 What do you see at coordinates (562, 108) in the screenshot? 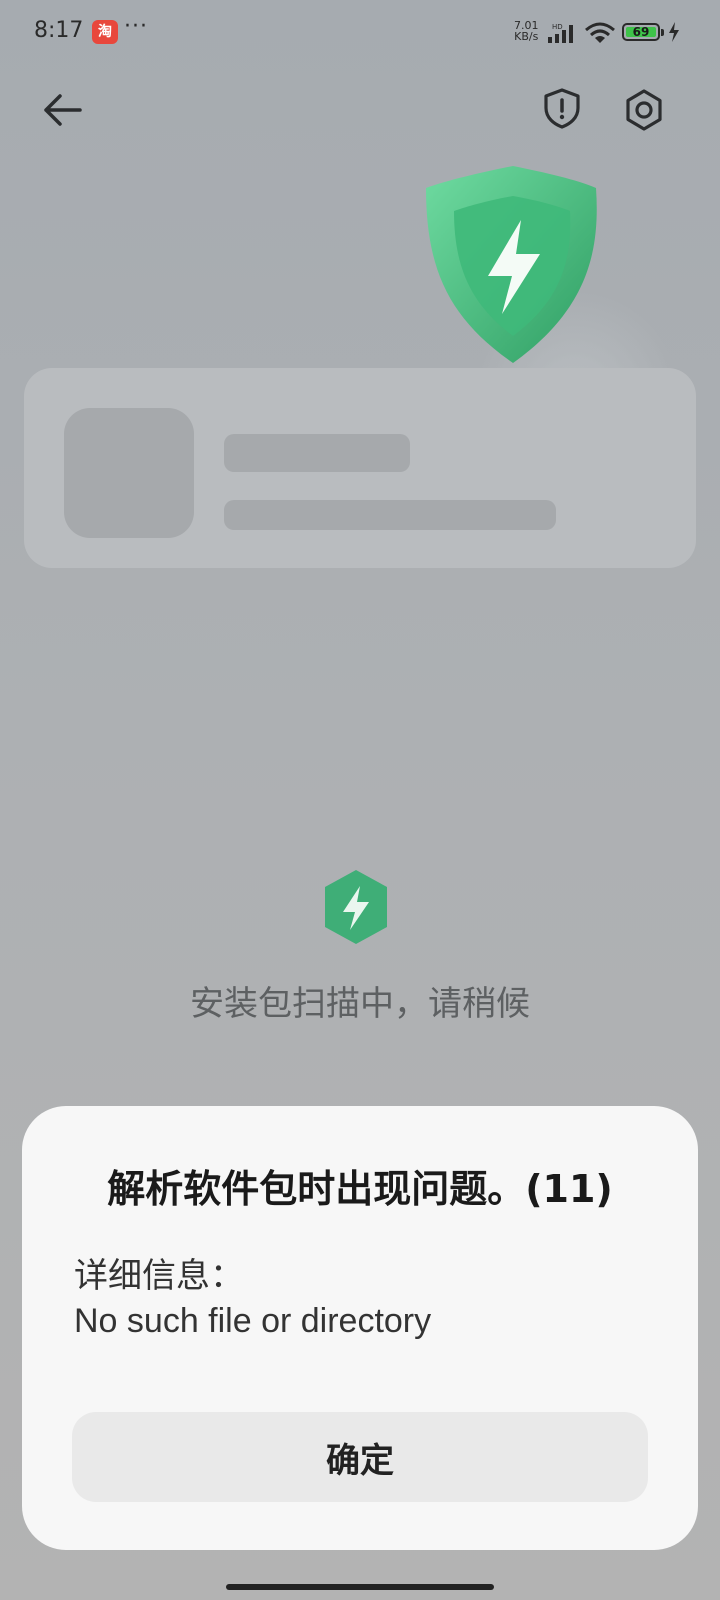
I see `report-button` at bounding box center [562, 108].